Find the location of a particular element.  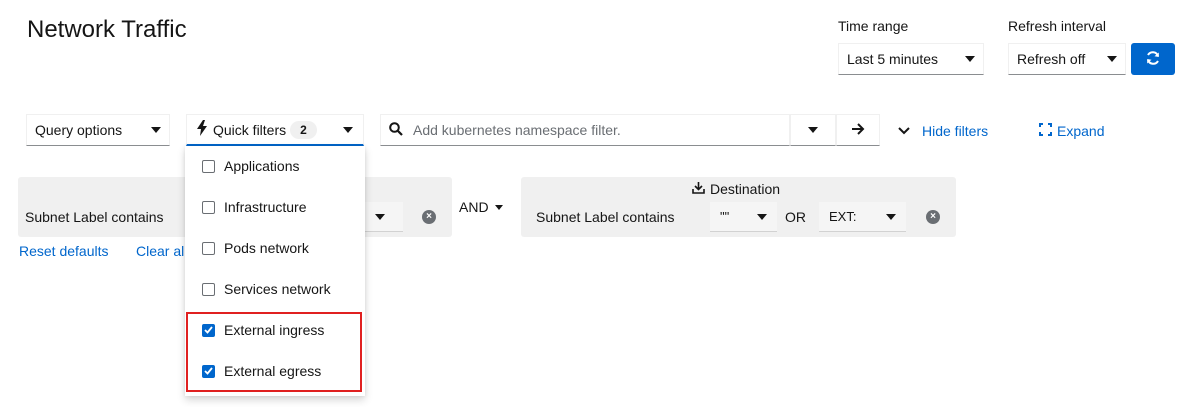

quick-filter-applications: Applications is located at coordinates (275, 166).